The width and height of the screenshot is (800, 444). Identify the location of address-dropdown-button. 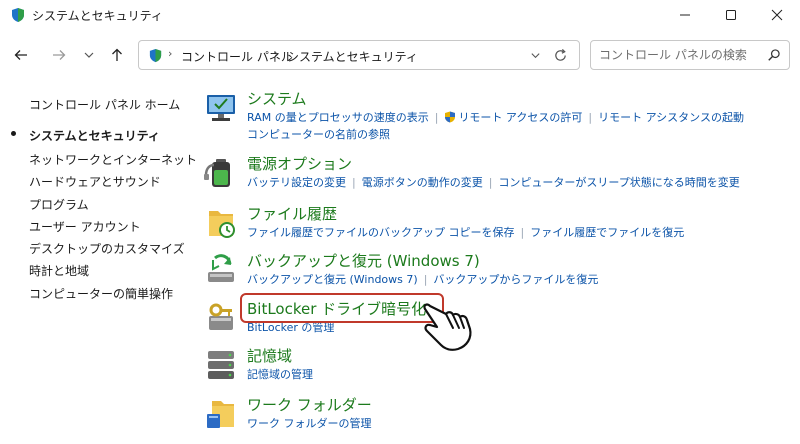
(535, 55).